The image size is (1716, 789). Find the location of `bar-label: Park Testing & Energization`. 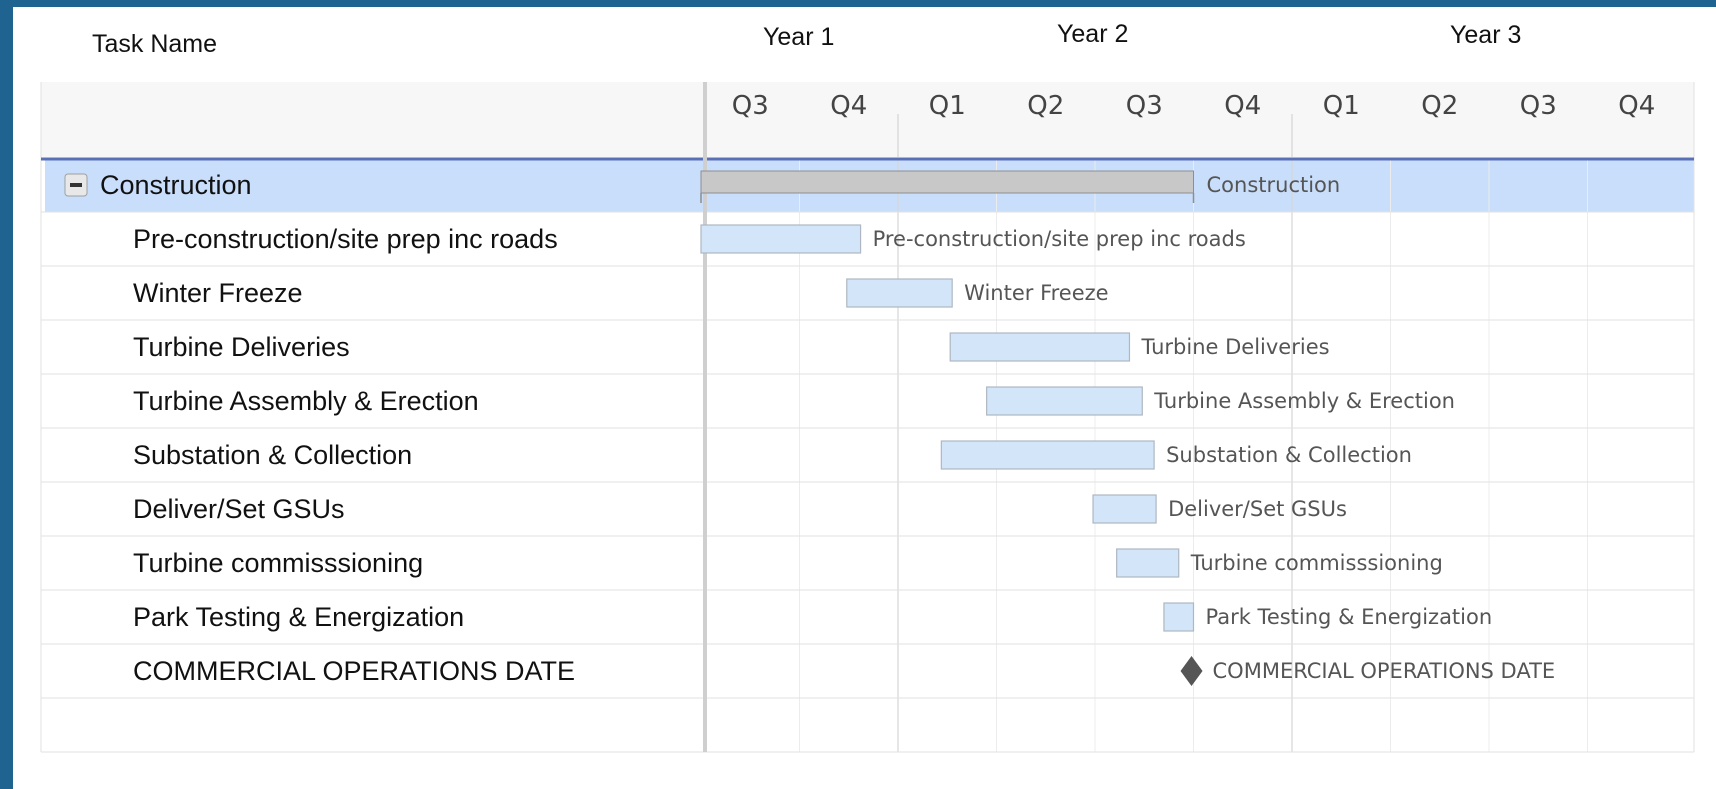

bar-label: Park Testing & Energization is located at coordinates (1349, 617).